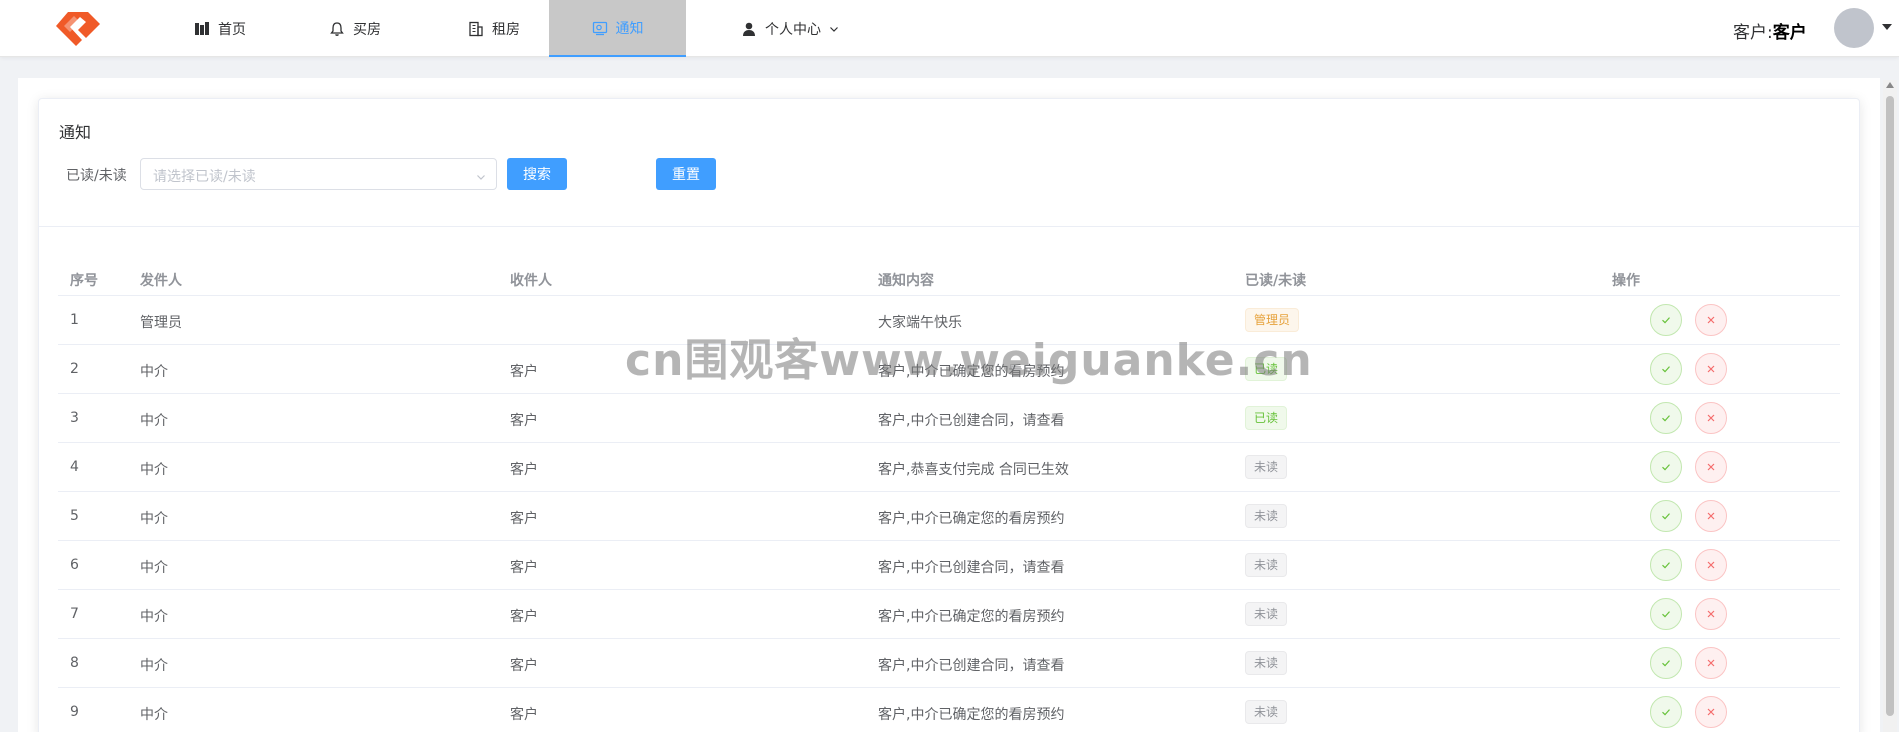  I want to click on page-scrollbar, so click(1890, 406).